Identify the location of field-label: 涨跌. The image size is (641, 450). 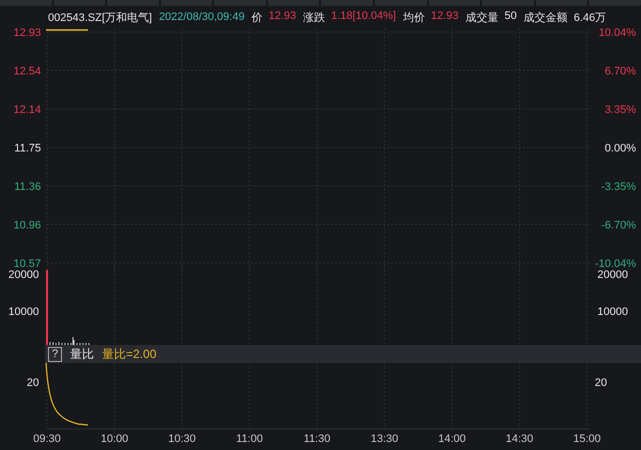
(314, 17).